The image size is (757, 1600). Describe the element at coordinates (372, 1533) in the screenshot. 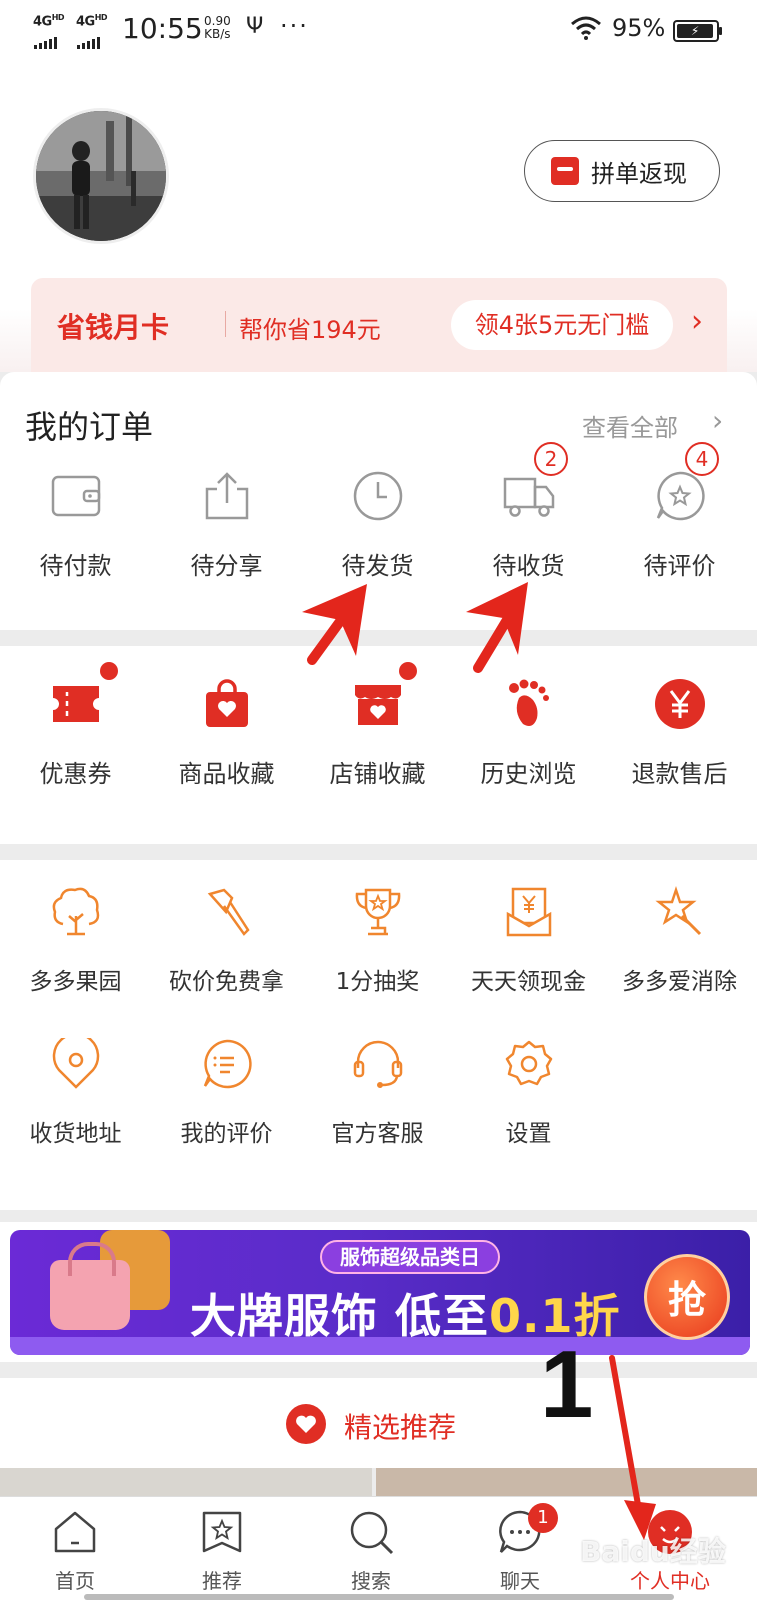

I see `search-icon` at that location.